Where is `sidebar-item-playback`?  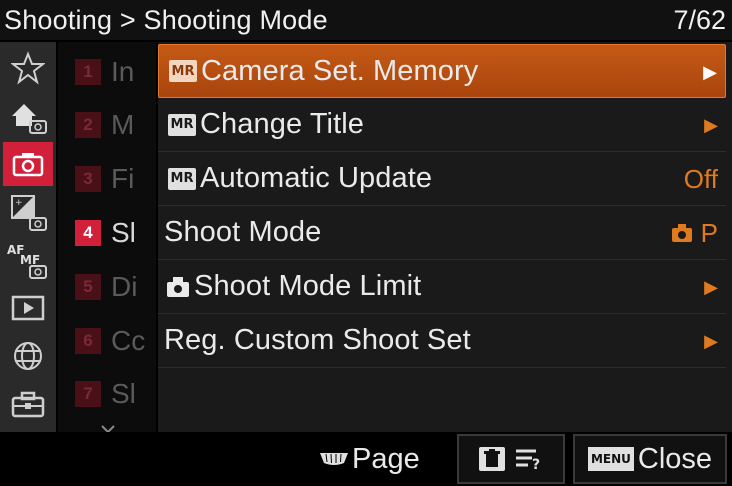
sidebar-item-playback is located at coordinates (28, 308).